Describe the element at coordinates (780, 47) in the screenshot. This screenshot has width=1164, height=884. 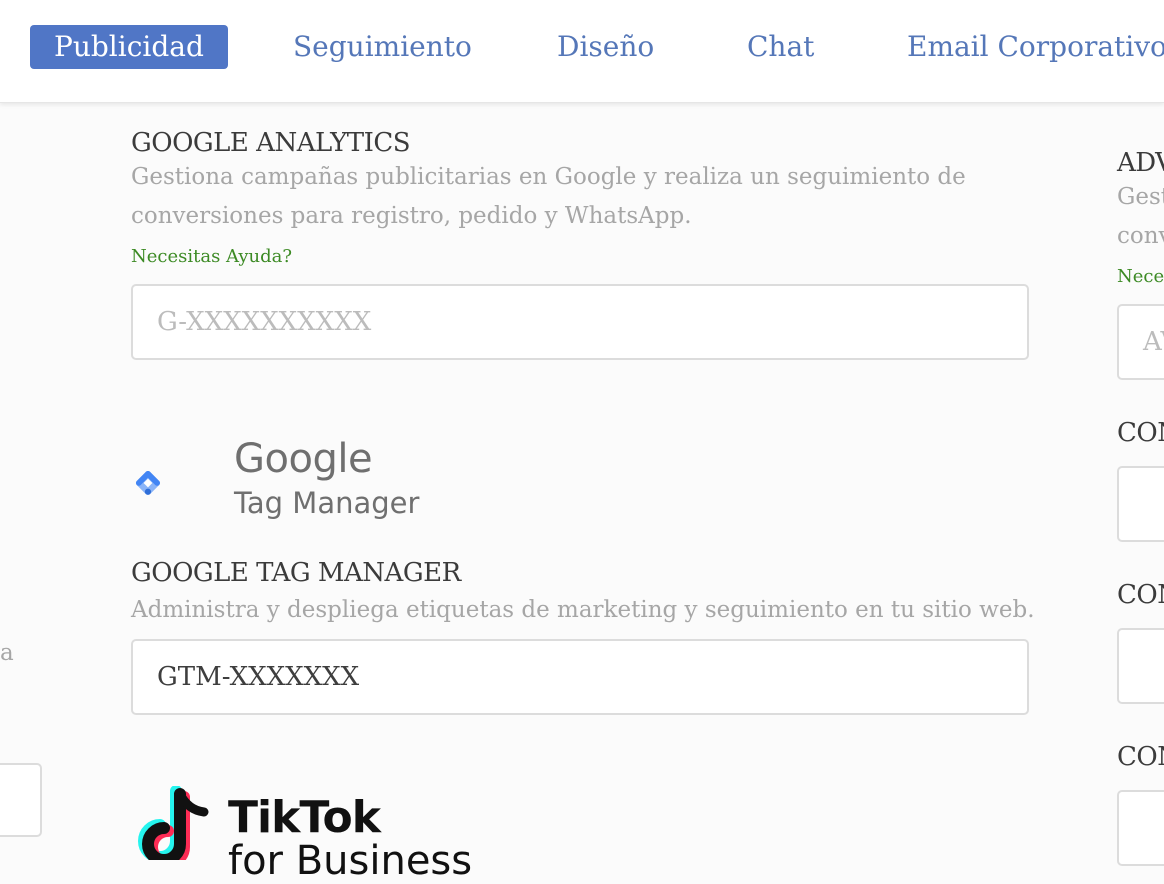
I see `tab-chat: Chat` at that location.